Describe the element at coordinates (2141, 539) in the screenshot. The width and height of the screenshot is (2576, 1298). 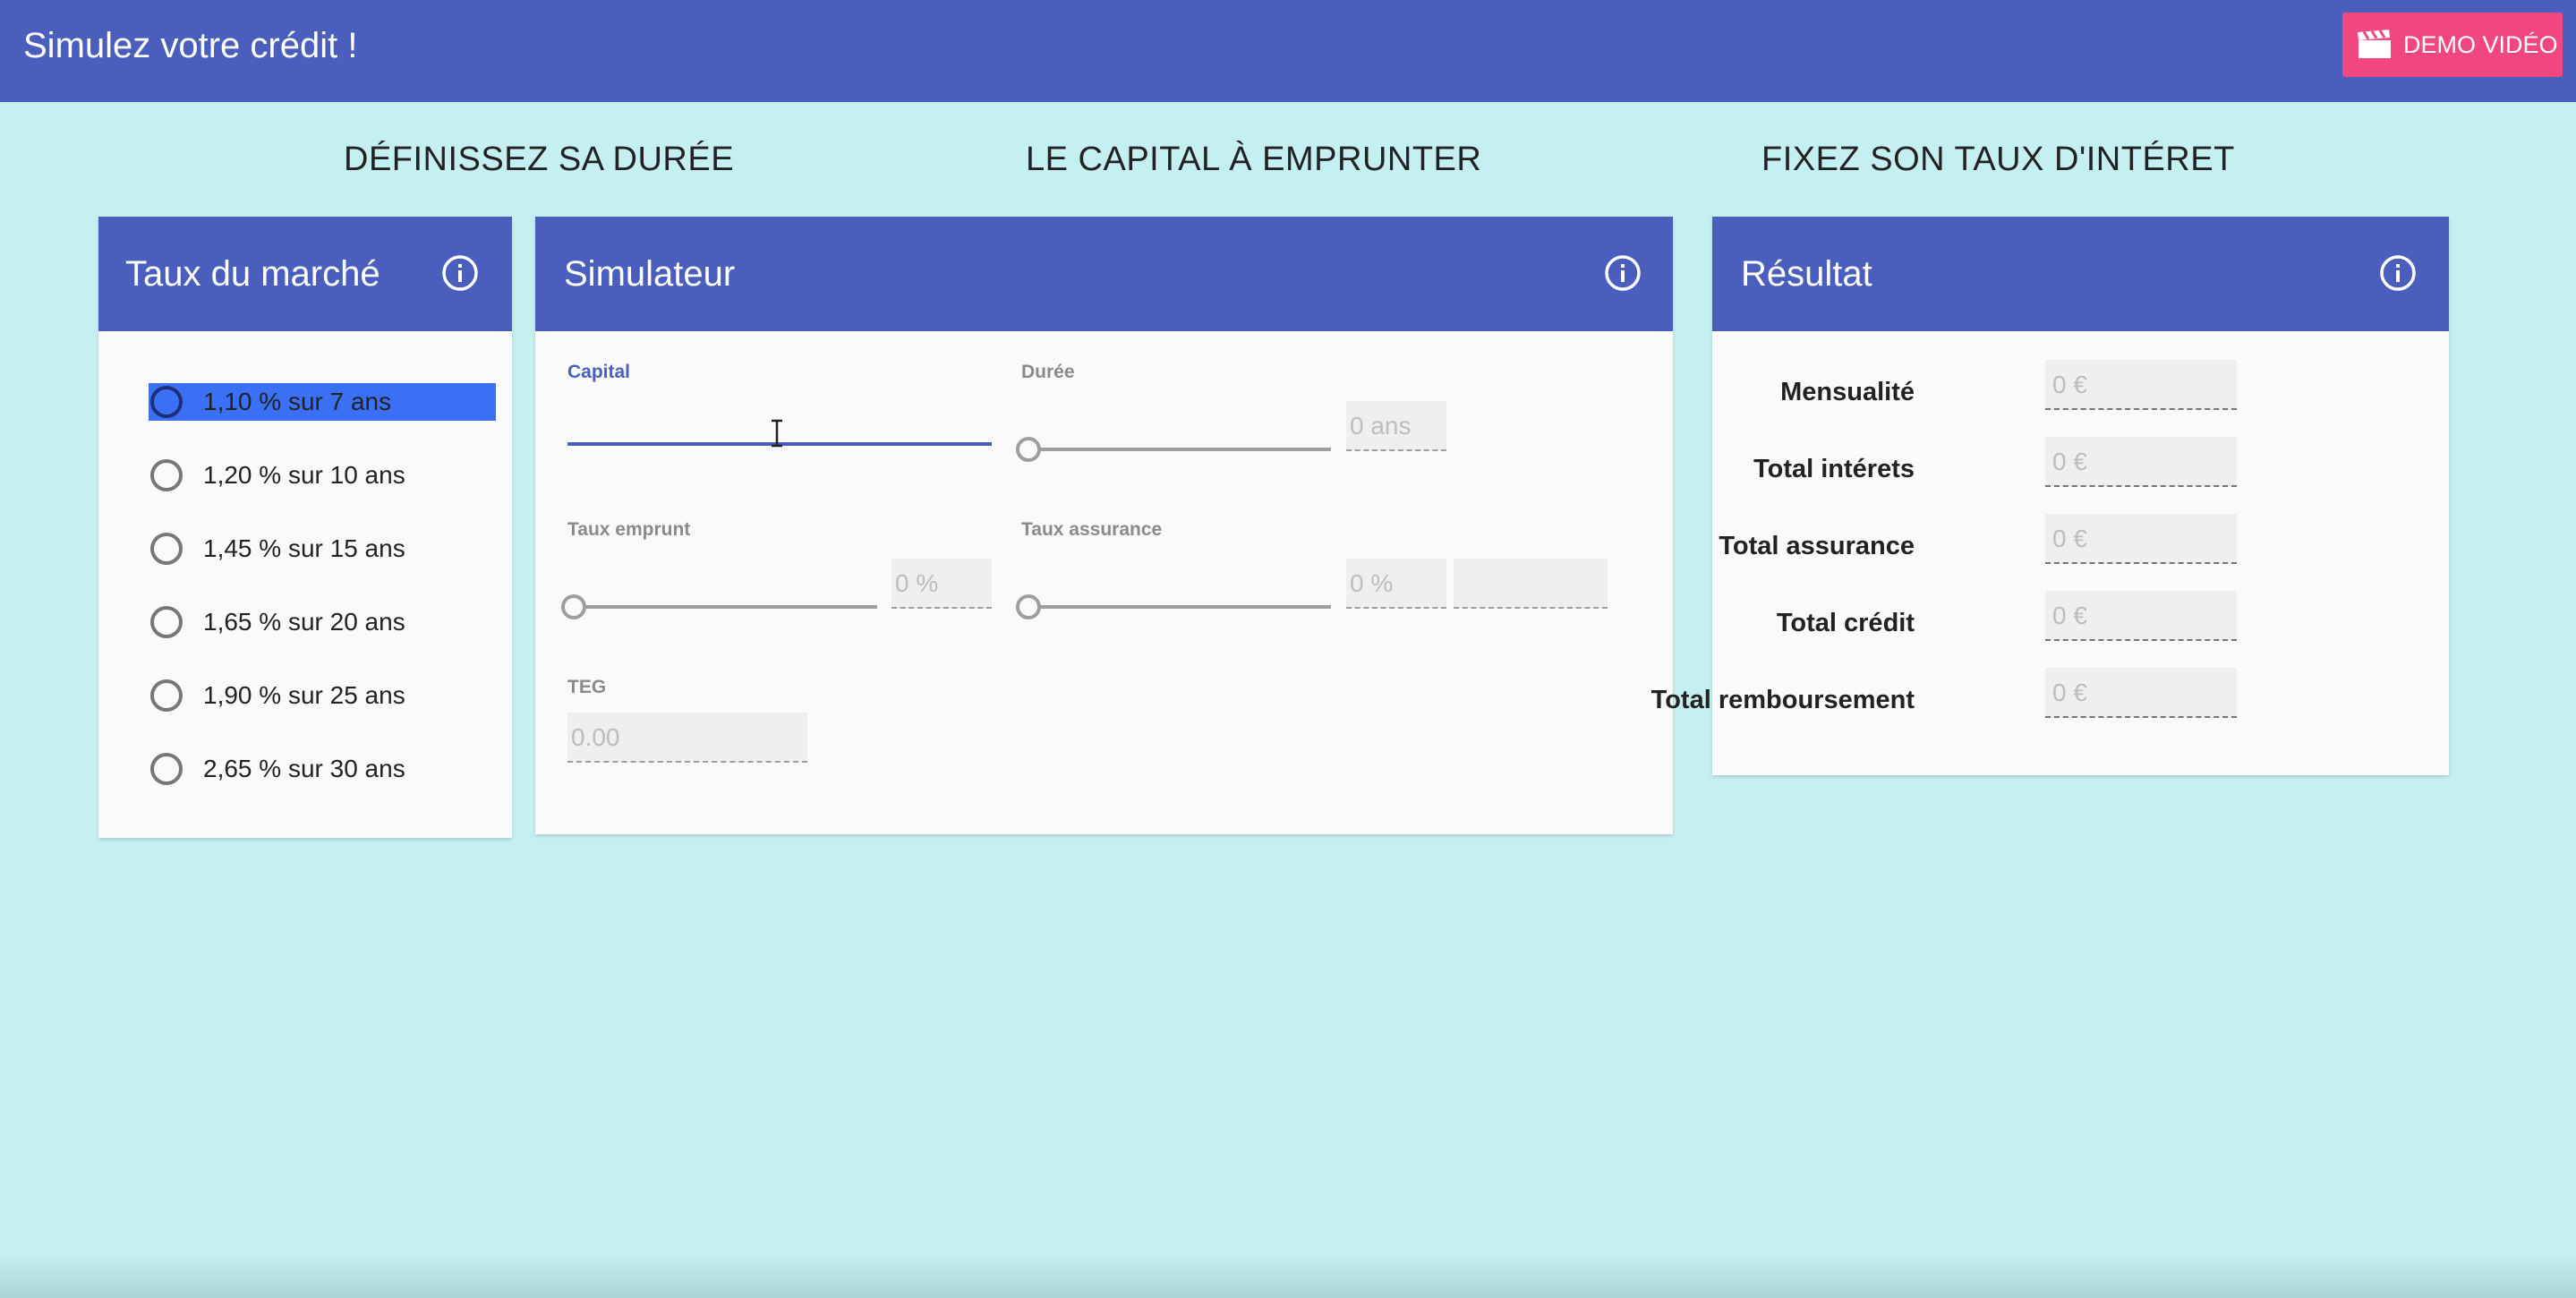
I see `total-assurance-value: 0 €` at that location.